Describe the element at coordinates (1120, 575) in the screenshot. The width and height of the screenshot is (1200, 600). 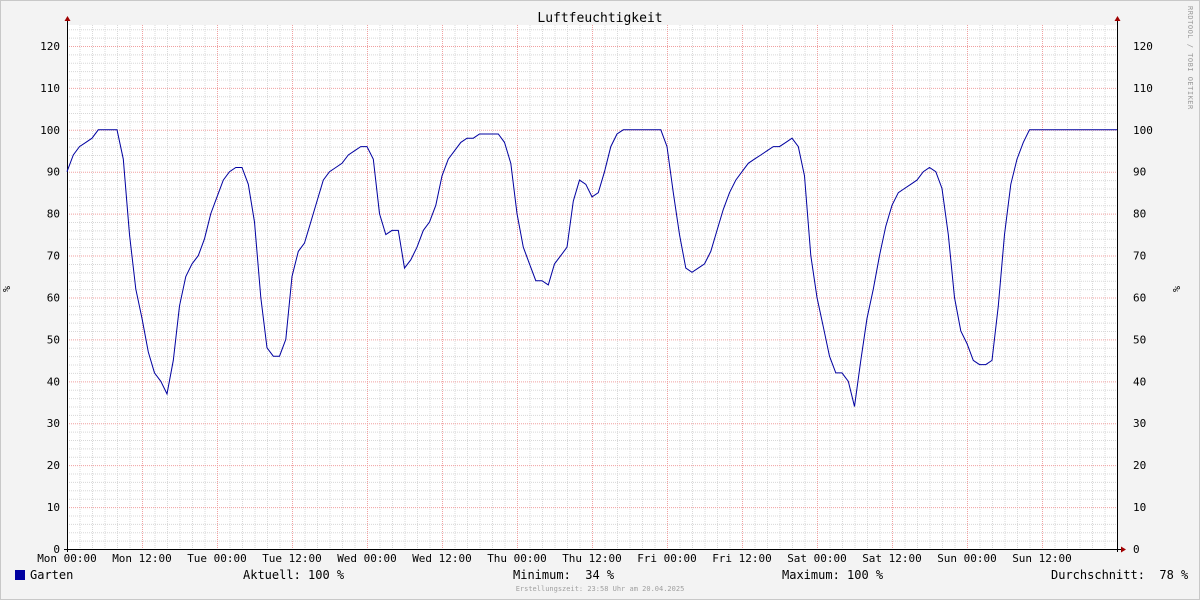
I see `legend-durchschnitt: Durchschnitt: 78 %` at that location.